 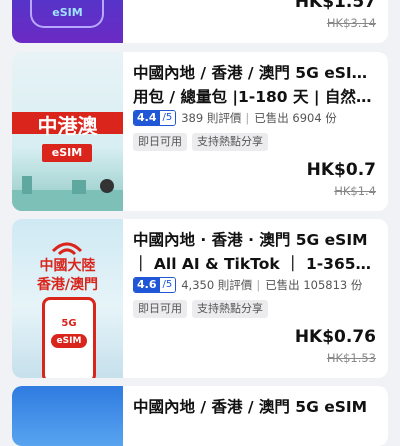 I want to click on product-thumbnail: 中國大陸 香港/澳門 5G eSIM, so click(x=67, y=298).